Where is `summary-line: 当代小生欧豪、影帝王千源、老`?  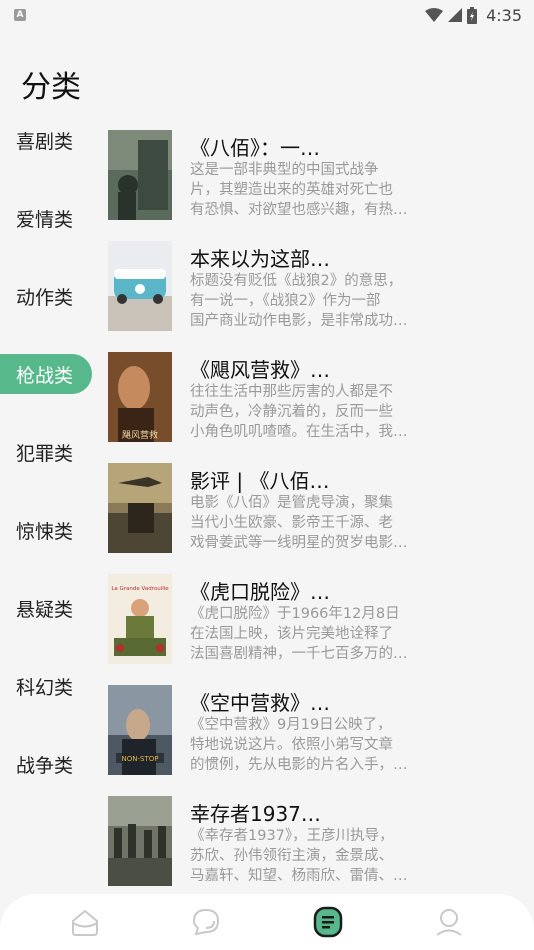 summary-line: 当代小生欧豪、影帝王千源、老 is located at coordinates (291, 523).